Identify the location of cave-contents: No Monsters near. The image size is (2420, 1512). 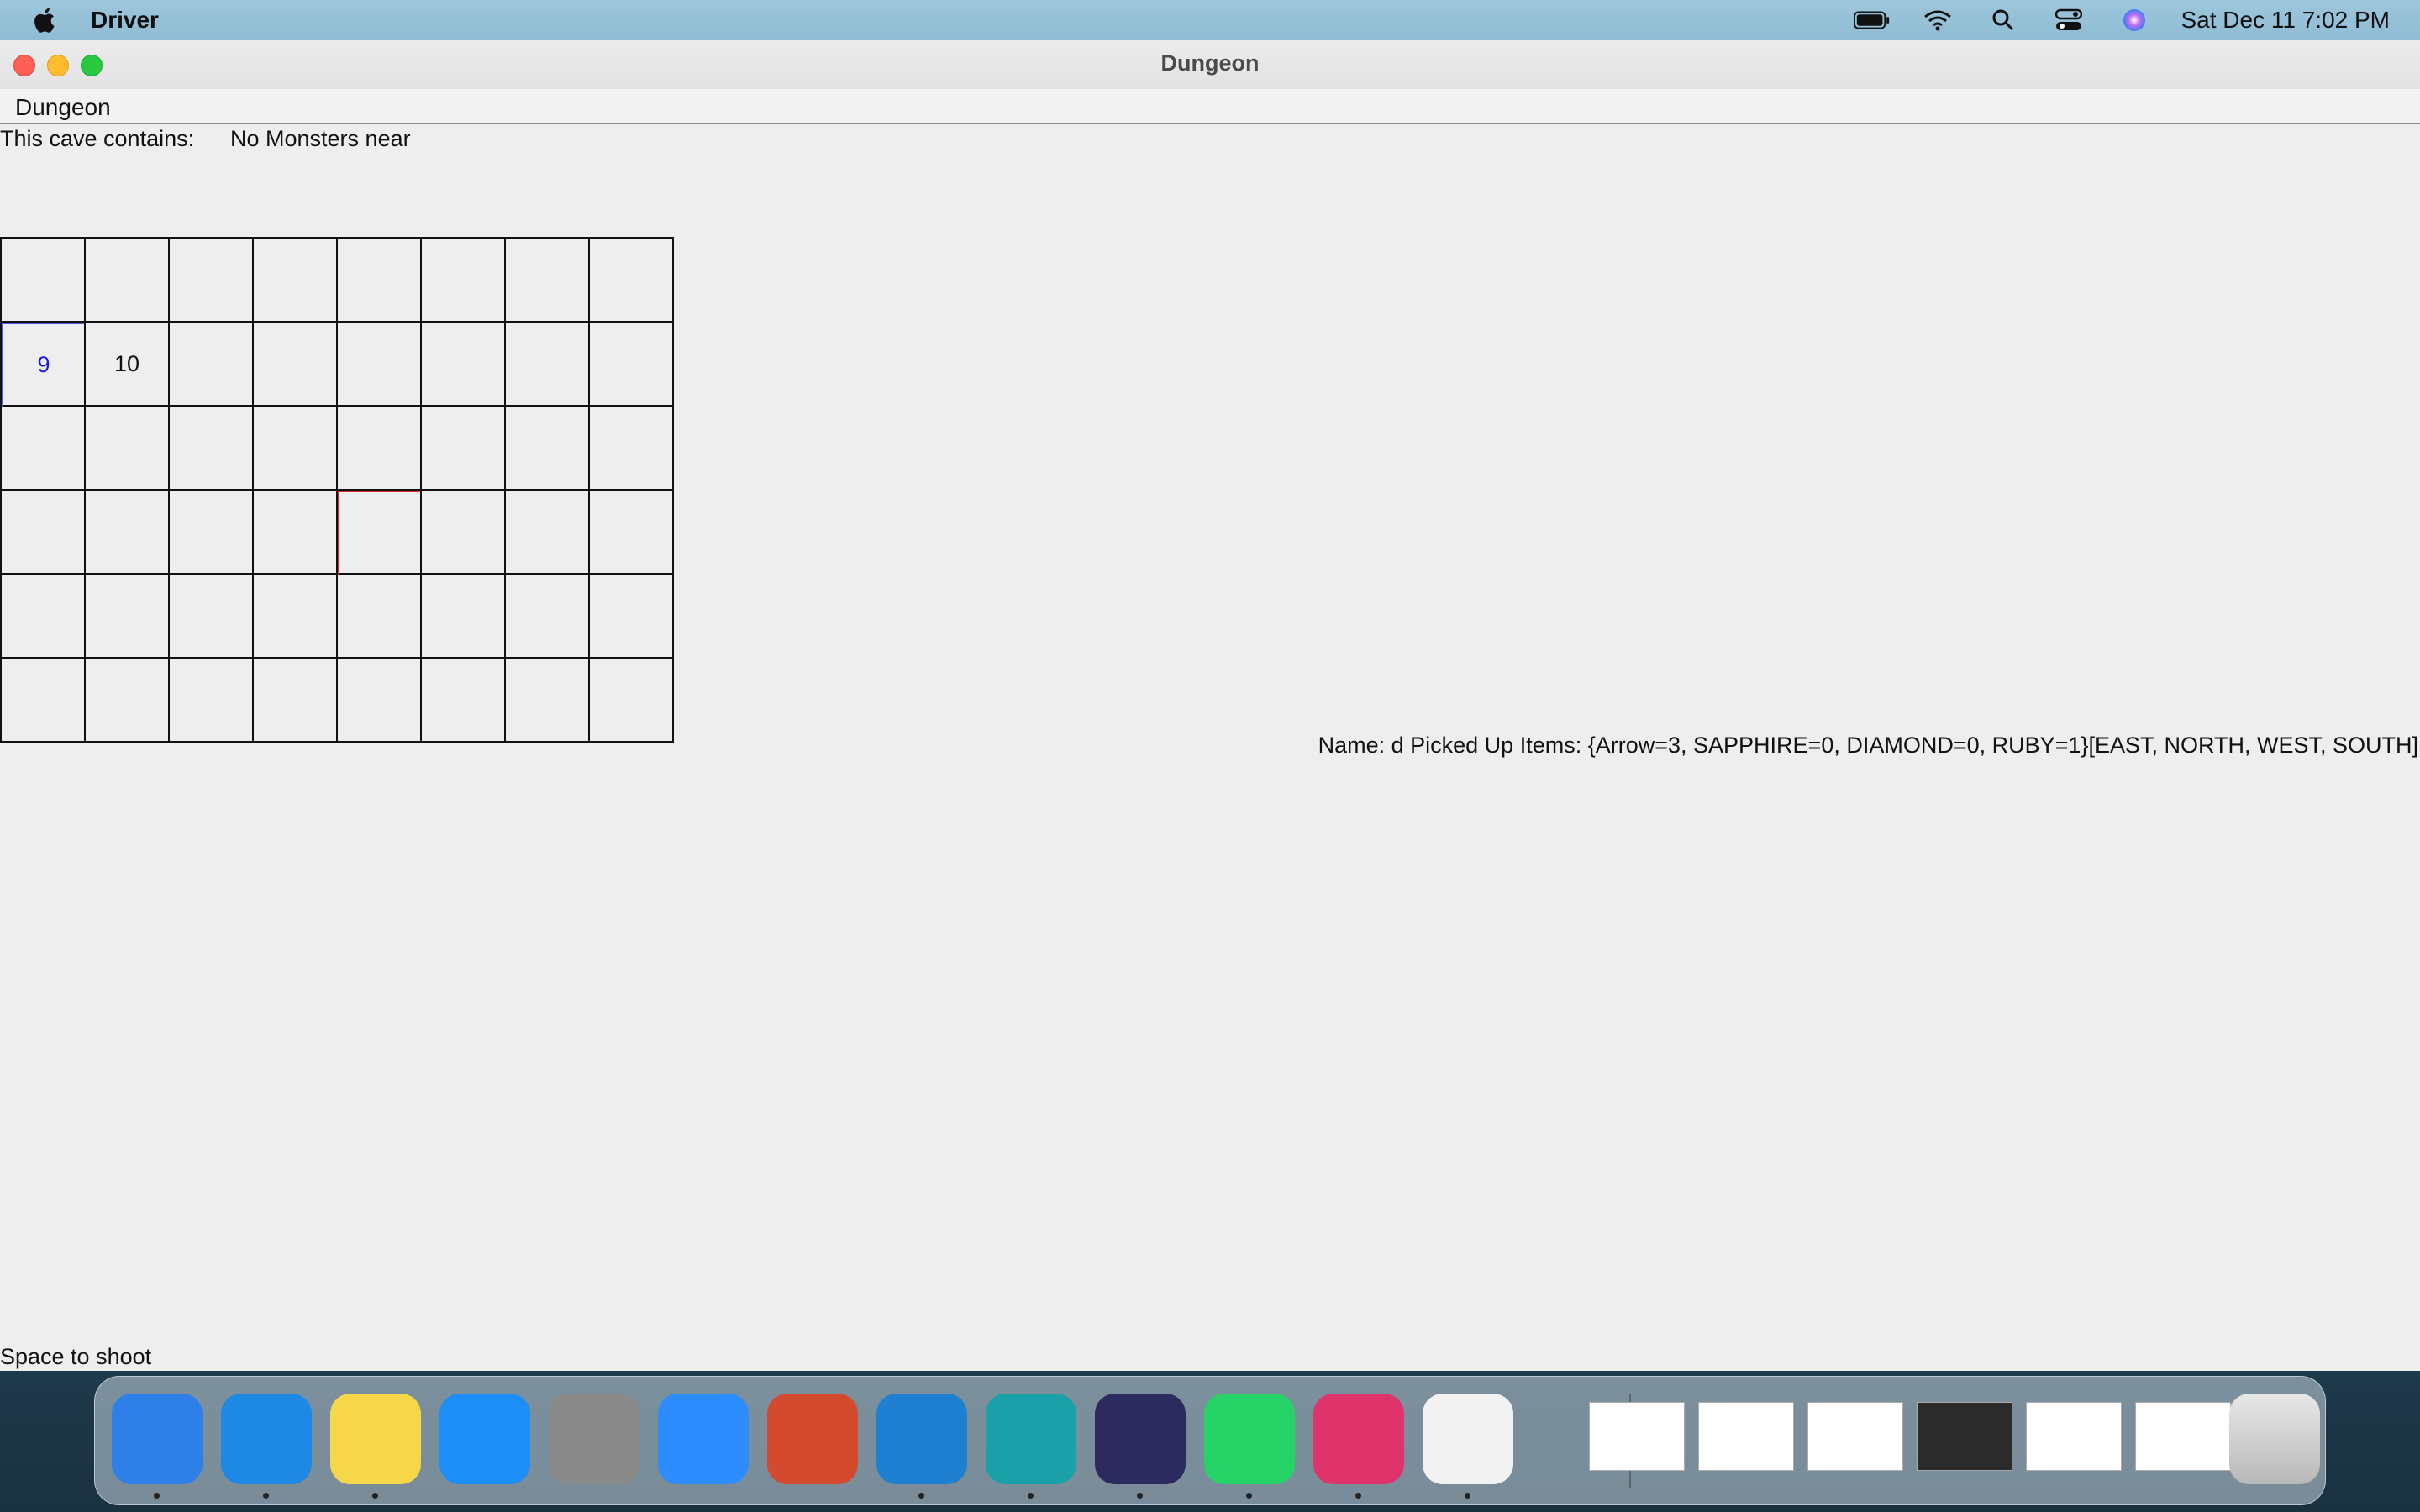
(321, 138).